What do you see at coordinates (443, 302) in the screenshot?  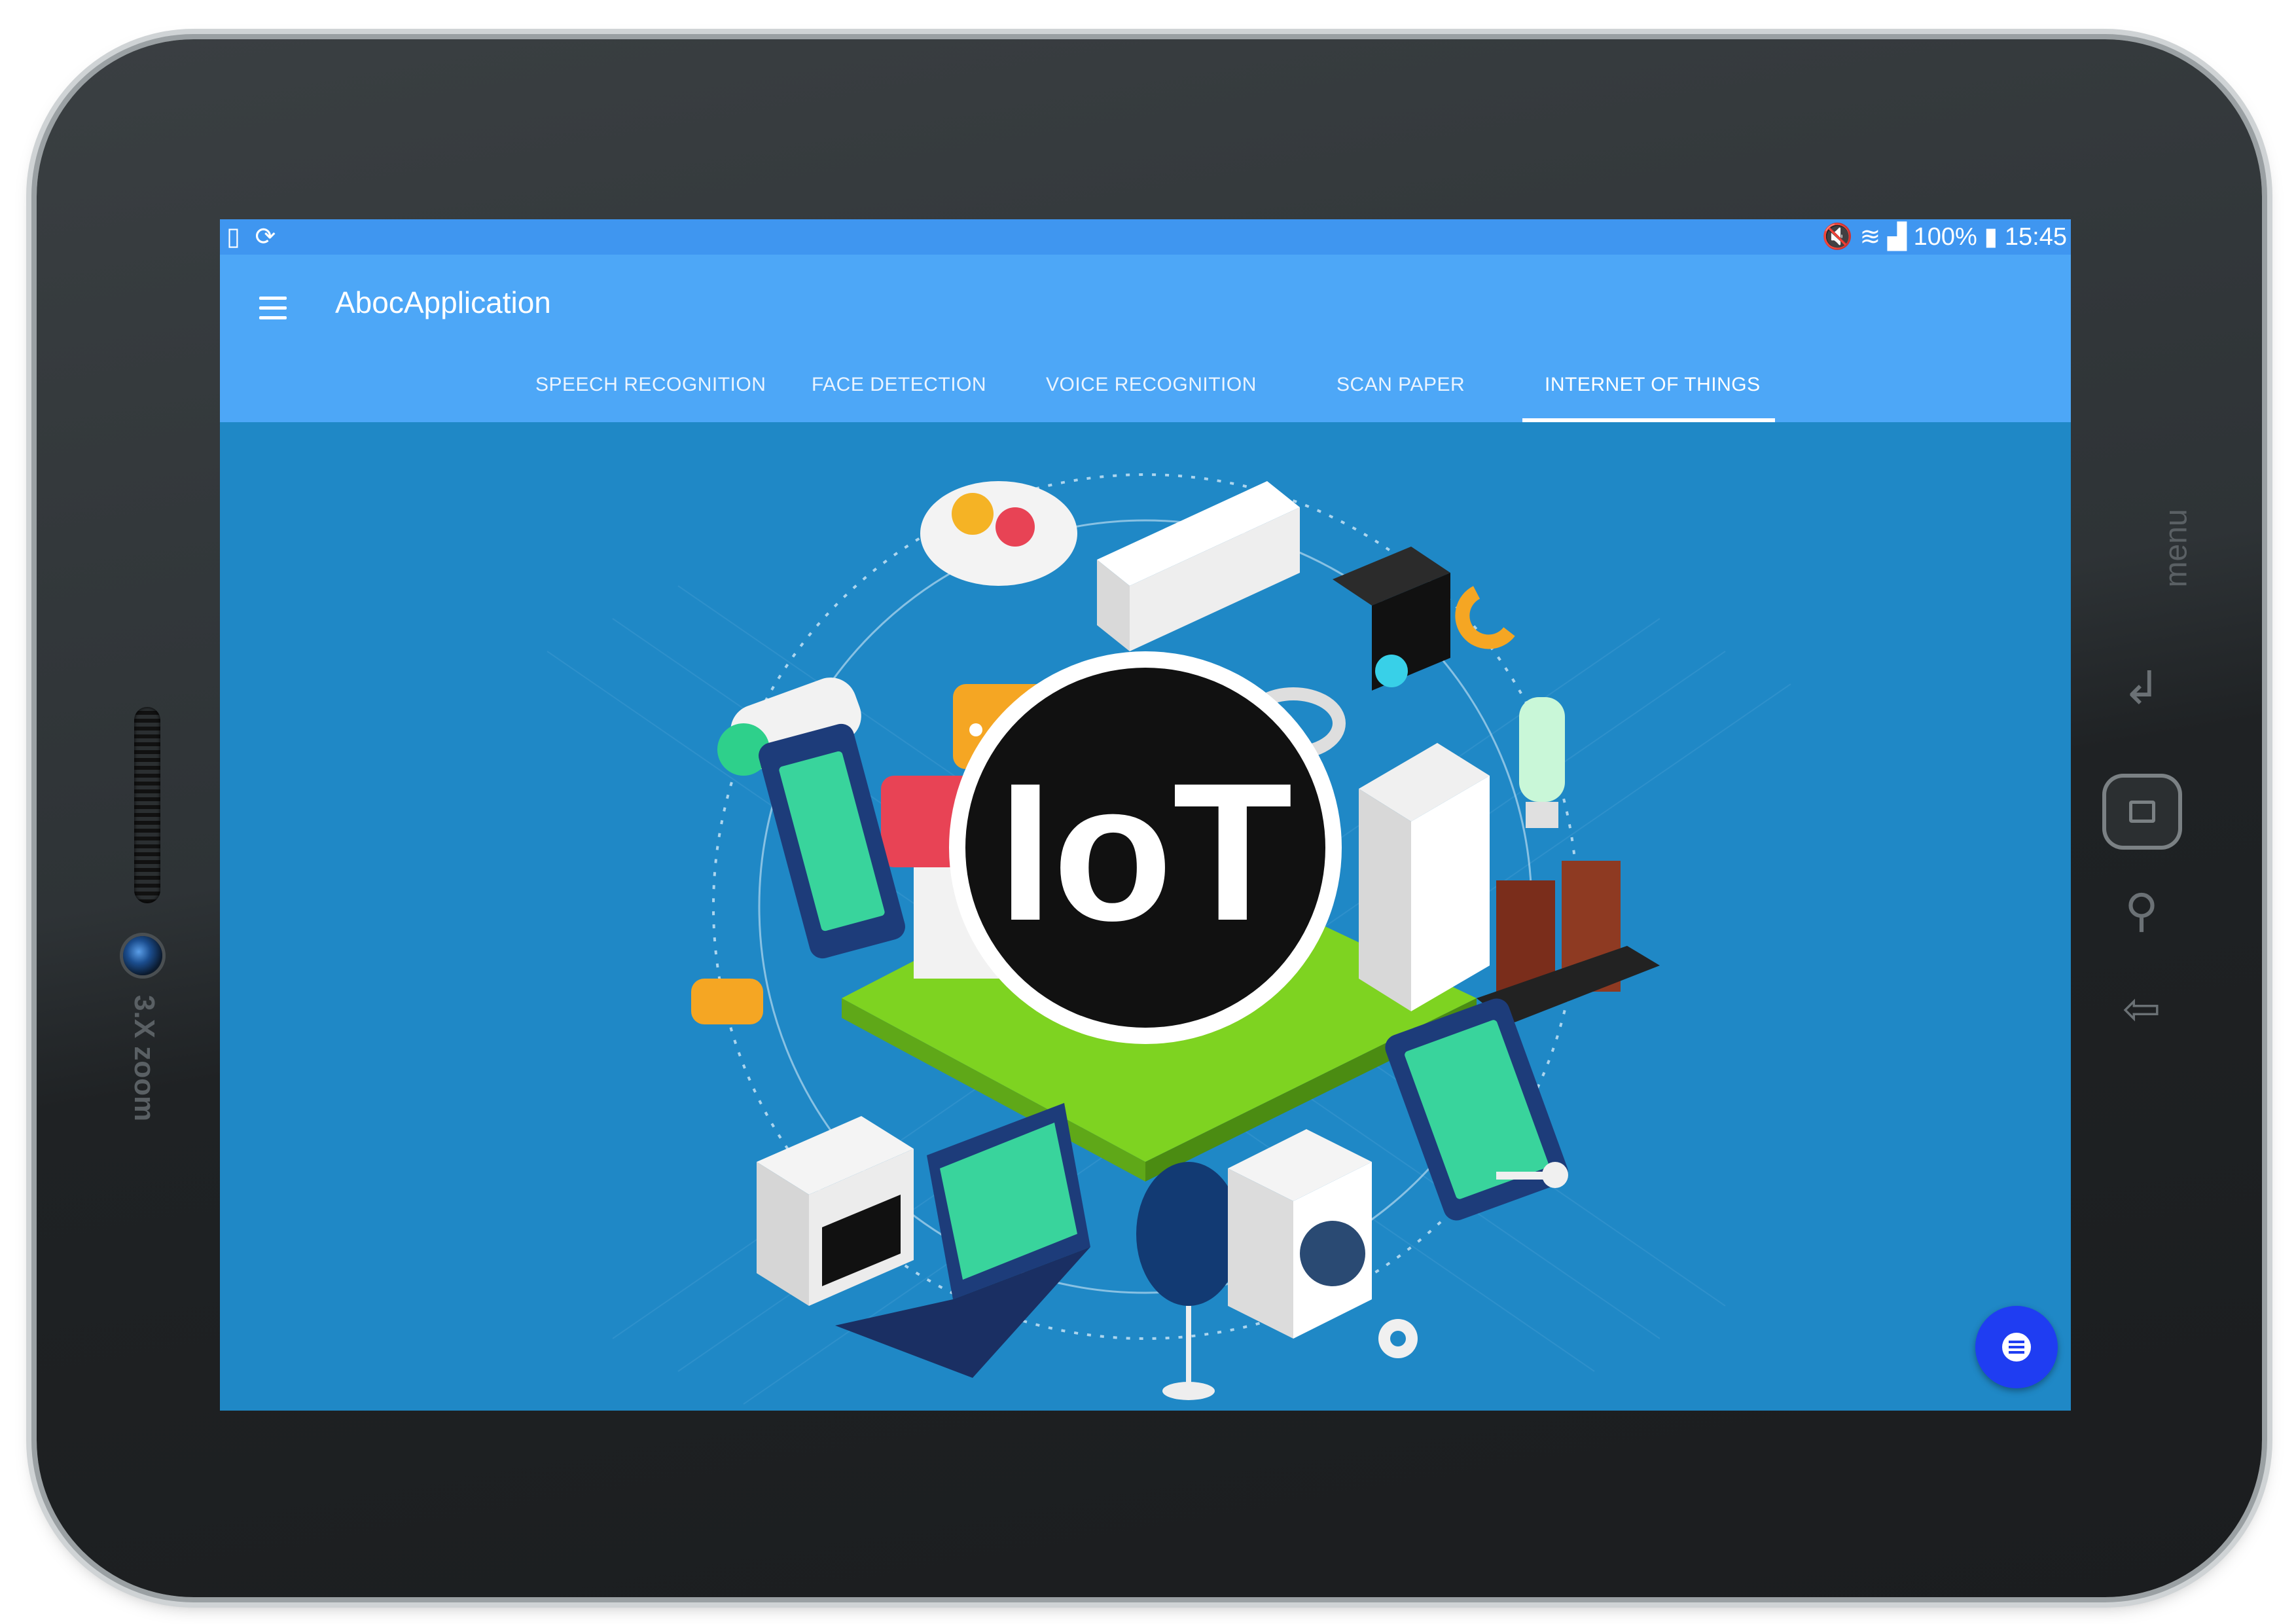 I see `app-title: AbocApplication` at bounding box center [443, 302].